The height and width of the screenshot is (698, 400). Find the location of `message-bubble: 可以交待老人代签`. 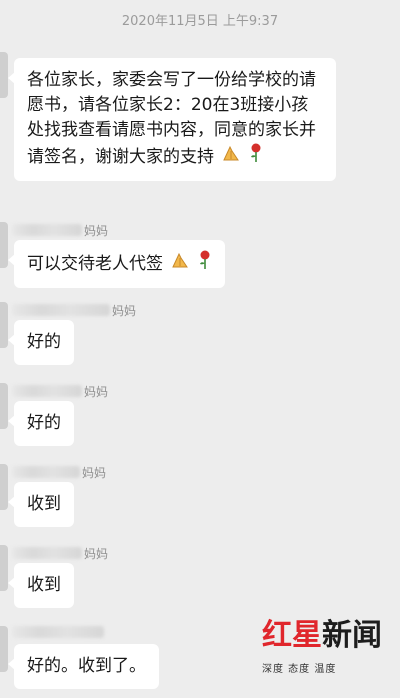

message-bubble: 可以交待老人代签 is located at coordinates (116, 264).